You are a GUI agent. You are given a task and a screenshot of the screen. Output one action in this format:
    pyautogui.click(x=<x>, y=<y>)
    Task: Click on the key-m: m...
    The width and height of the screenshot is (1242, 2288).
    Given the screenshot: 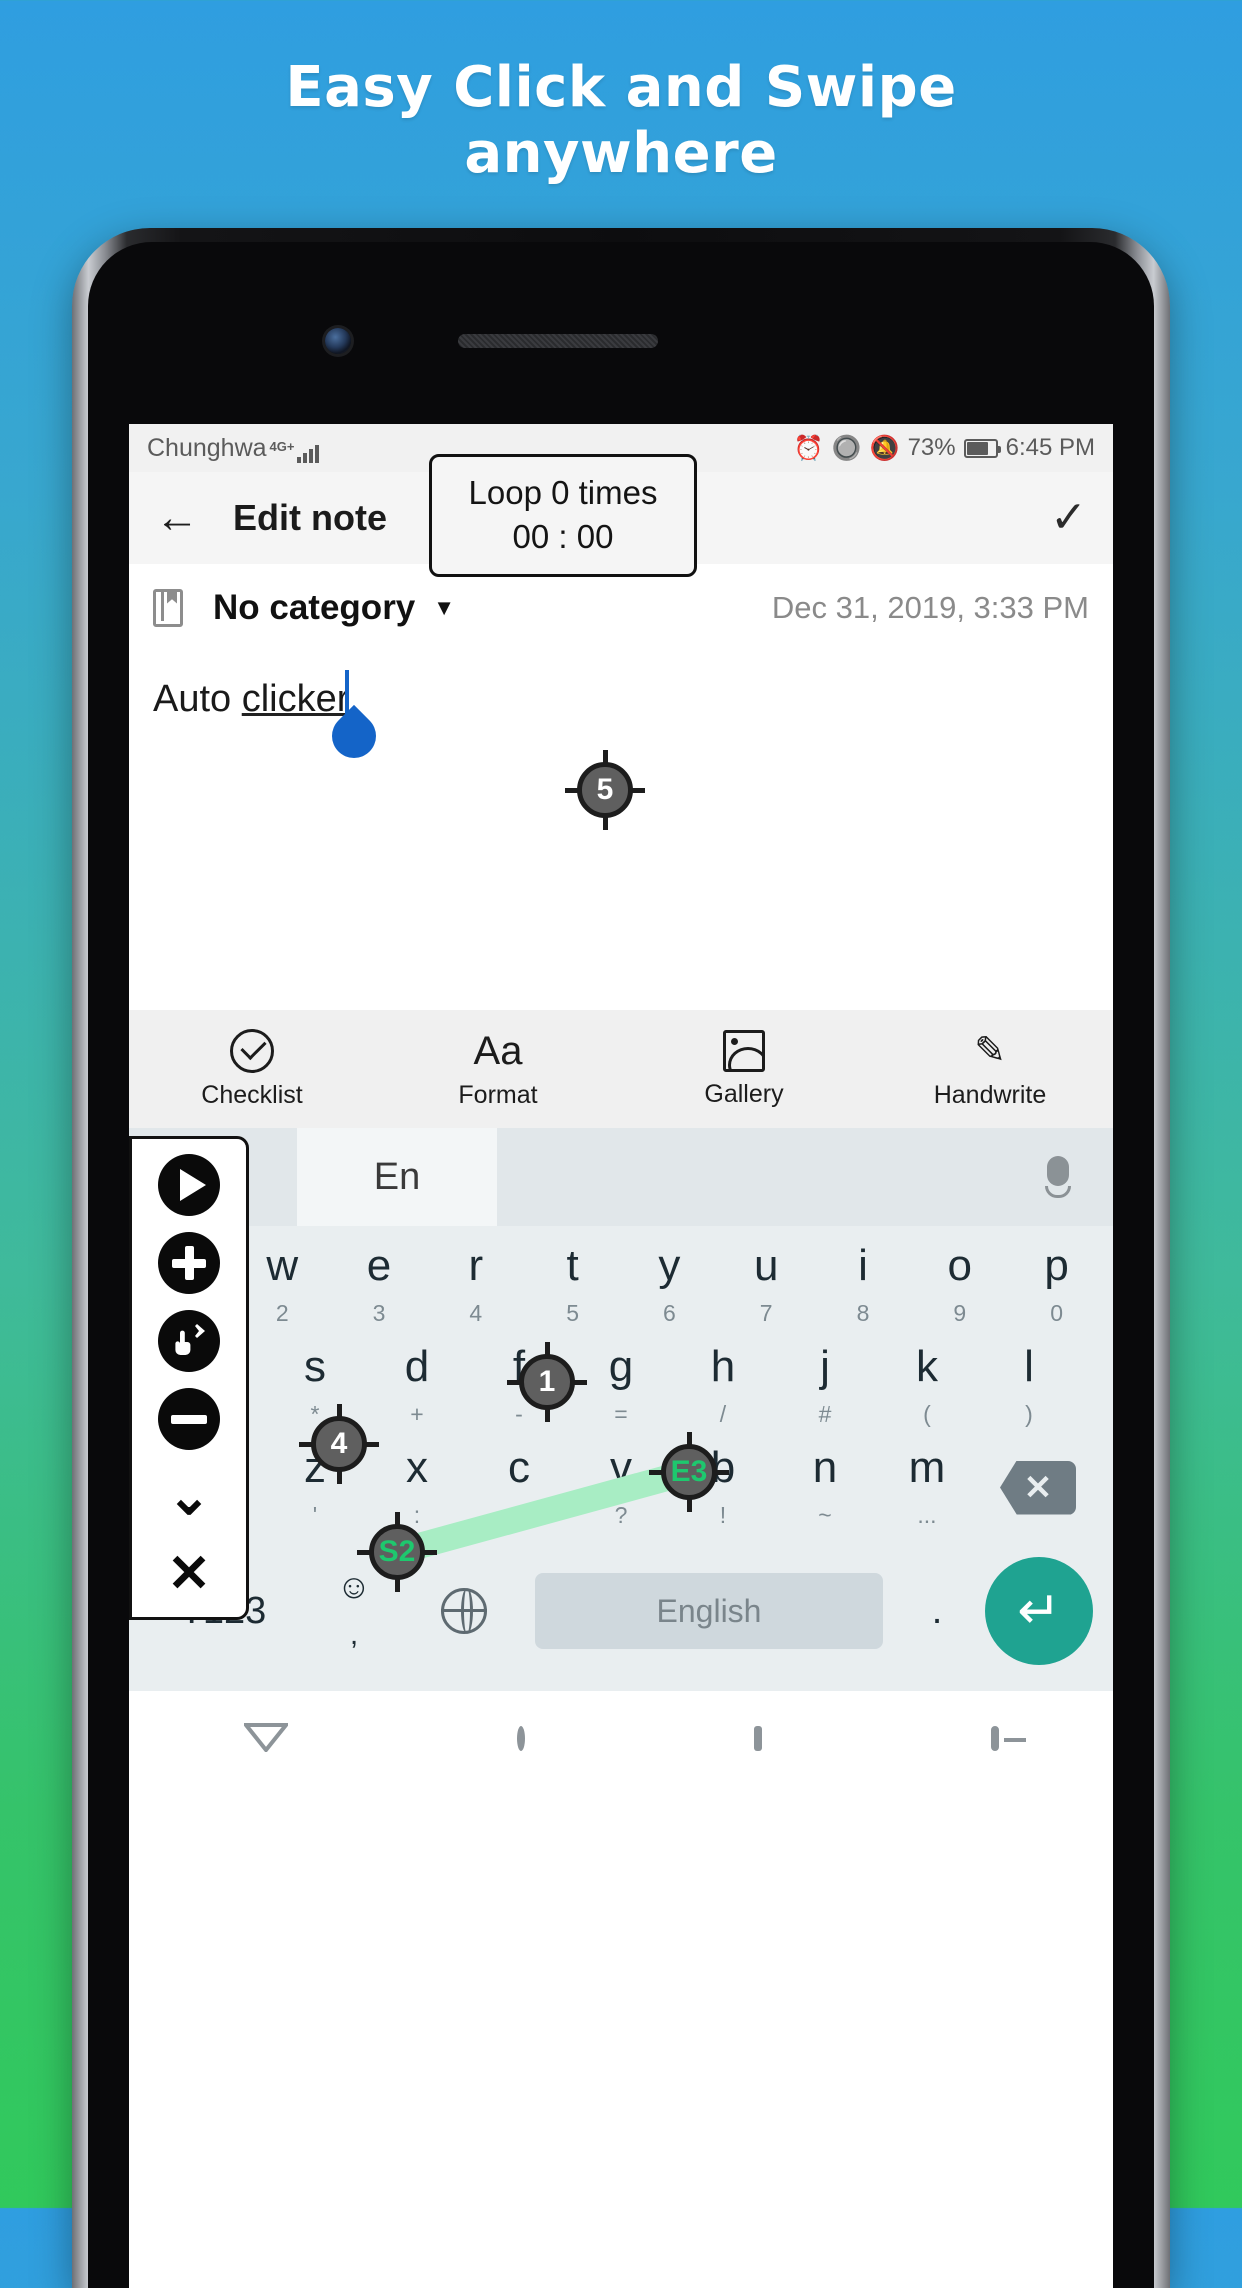 What is the action you would take?
    pyautogui.click(x=927, y=1487)
    